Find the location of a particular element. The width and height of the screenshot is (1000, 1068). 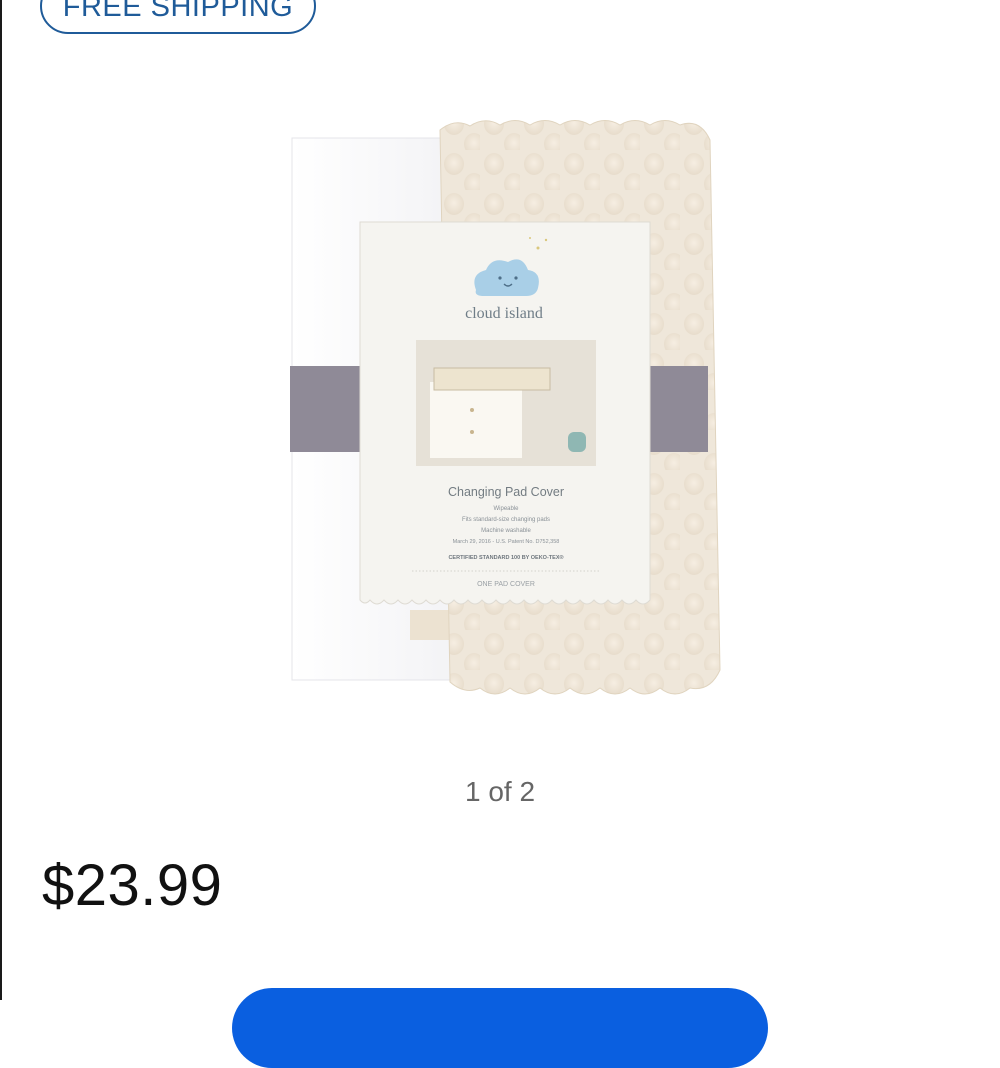

page-left-border is located at coordinates (1, 500).